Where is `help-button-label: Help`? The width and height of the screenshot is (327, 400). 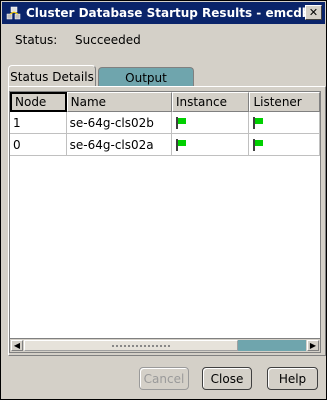 help-button-label: Help is located at coordinates (292, 378).